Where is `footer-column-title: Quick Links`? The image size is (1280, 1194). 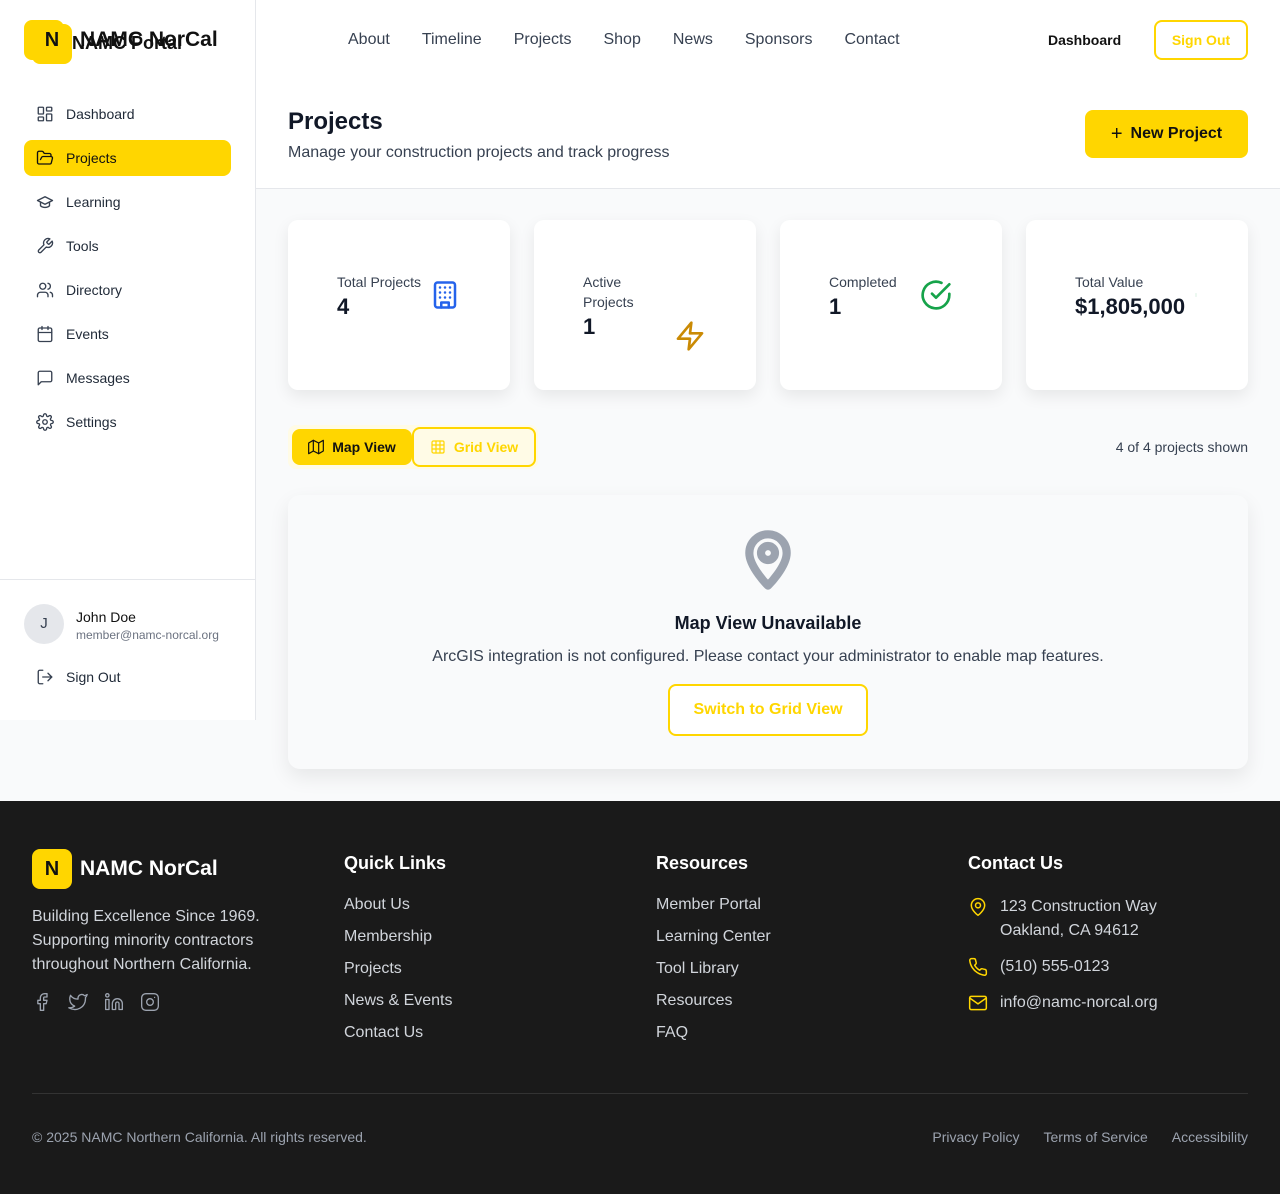 footer-column-title: Quick Links is located at coordinates (395, 863).